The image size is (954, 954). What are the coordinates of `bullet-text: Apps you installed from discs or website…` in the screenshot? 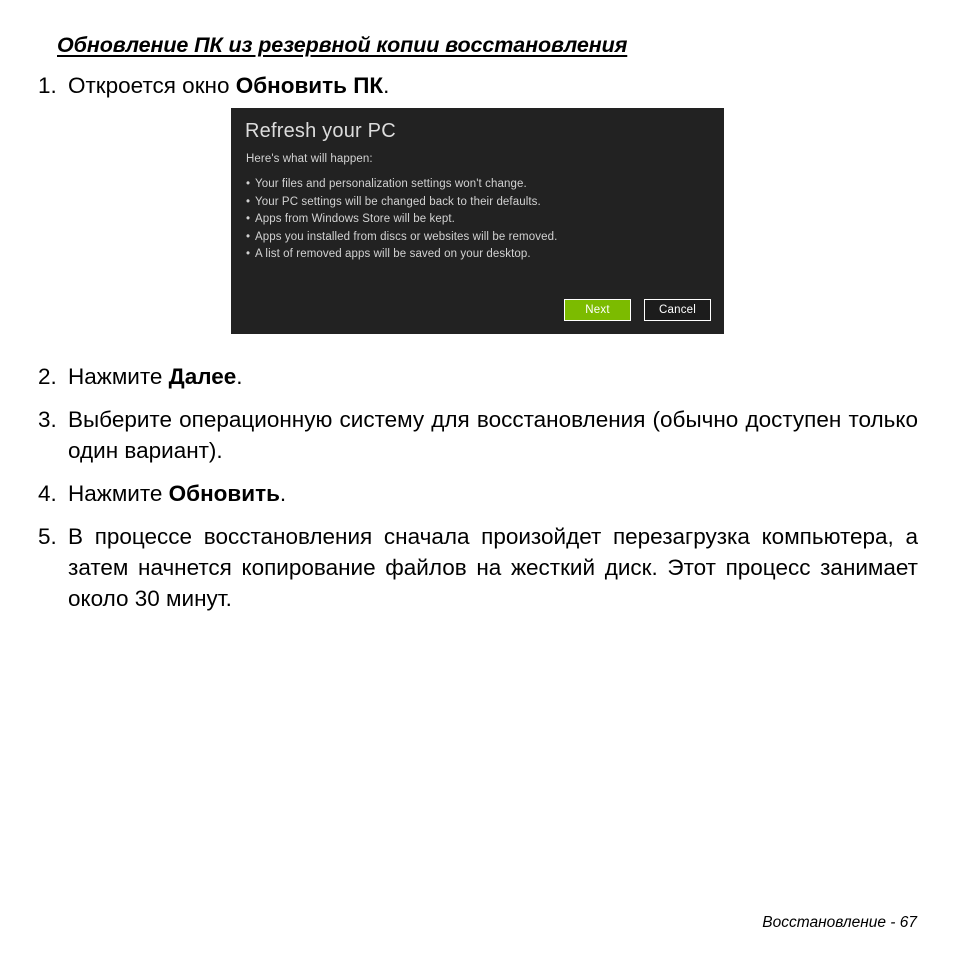 It's located at (406, 236).